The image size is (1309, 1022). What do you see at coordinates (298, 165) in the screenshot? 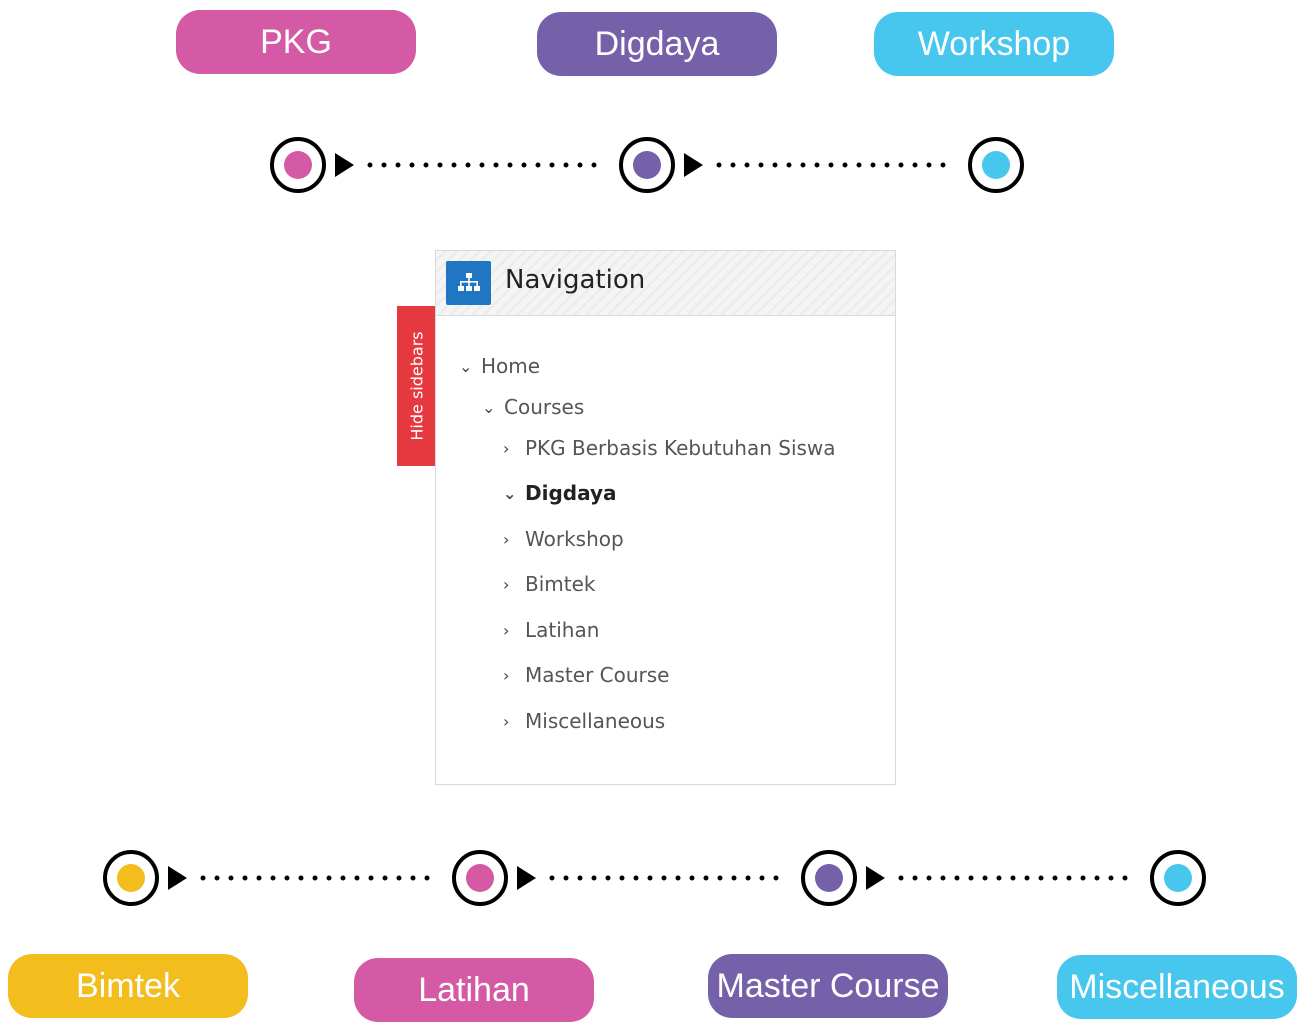
I see `node-pkg-dot` at bounding box center [298, 165].